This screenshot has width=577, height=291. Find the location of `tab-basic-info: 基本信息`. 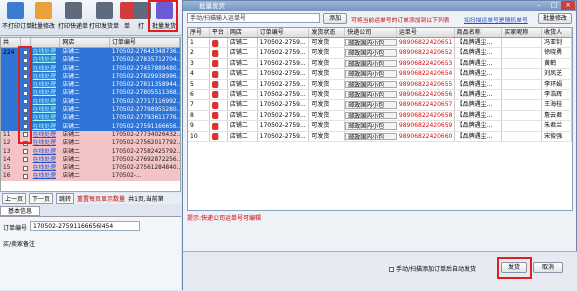

tab-basic-info: 基本信息 is located at coordinates (20, 211).